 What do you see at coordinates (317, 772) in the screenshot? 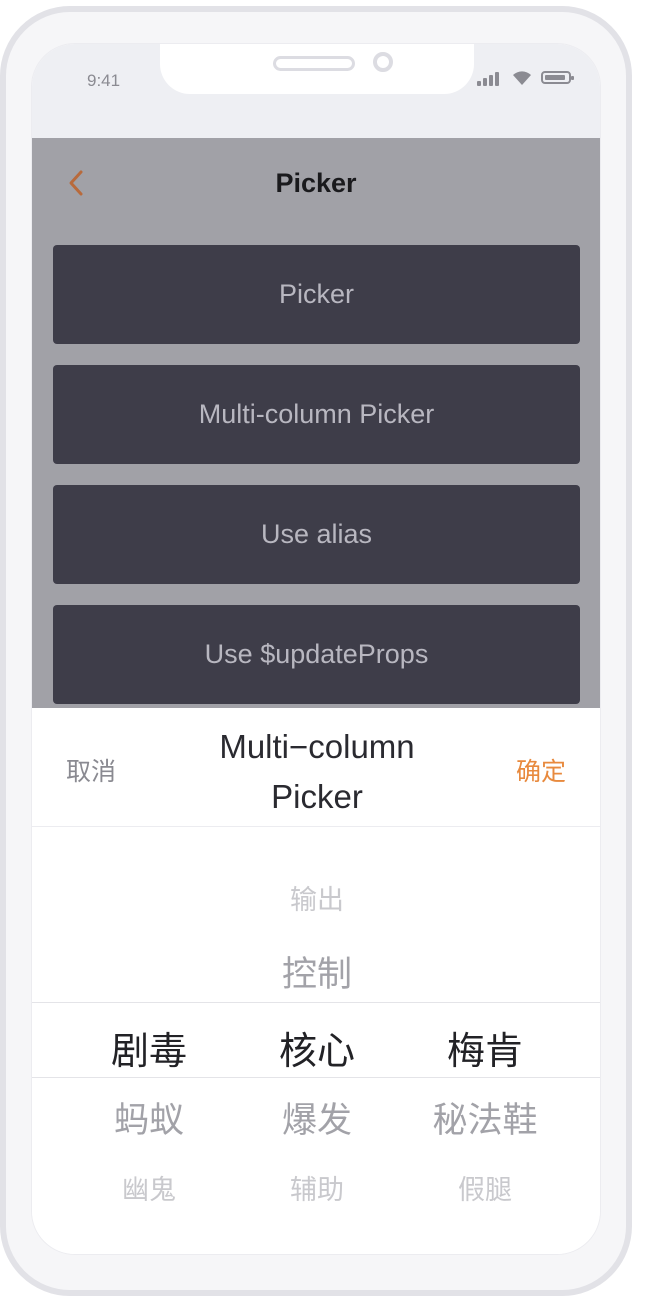
I see `picker-title: Multi−column Picker` at bounding box center [317, 772].